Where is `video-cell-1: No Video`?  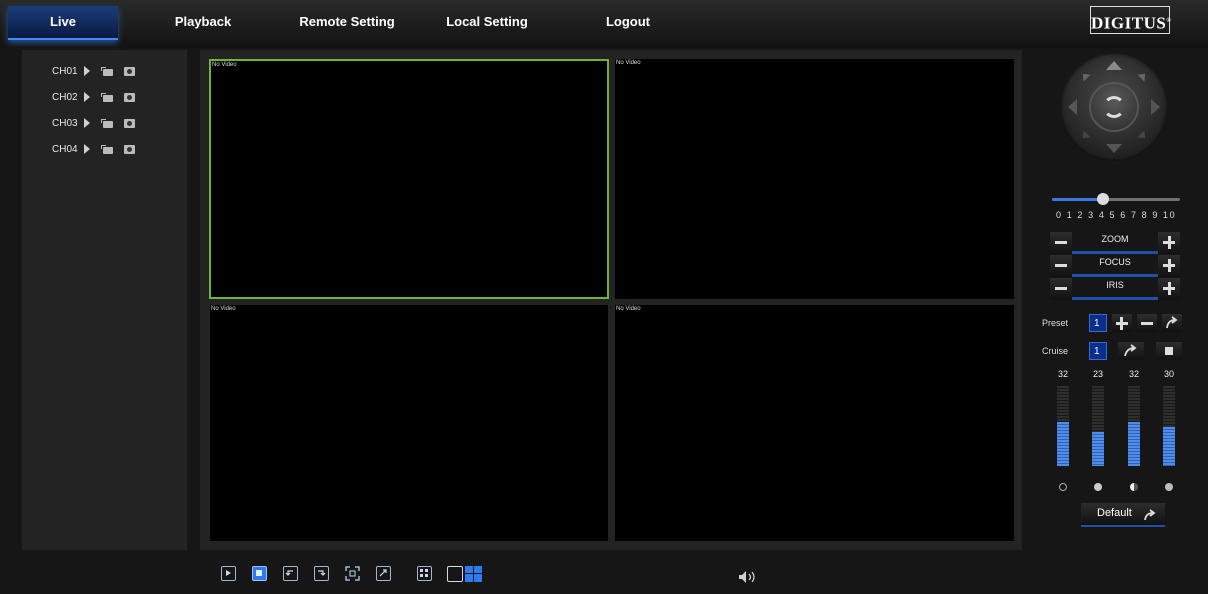
video-cell-1: No Video is located at coordinates (409, 179).